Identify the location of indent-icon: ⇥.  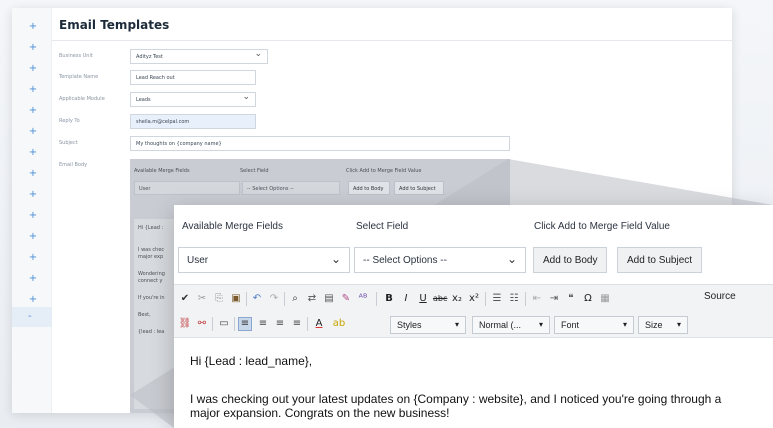
(554, 299).